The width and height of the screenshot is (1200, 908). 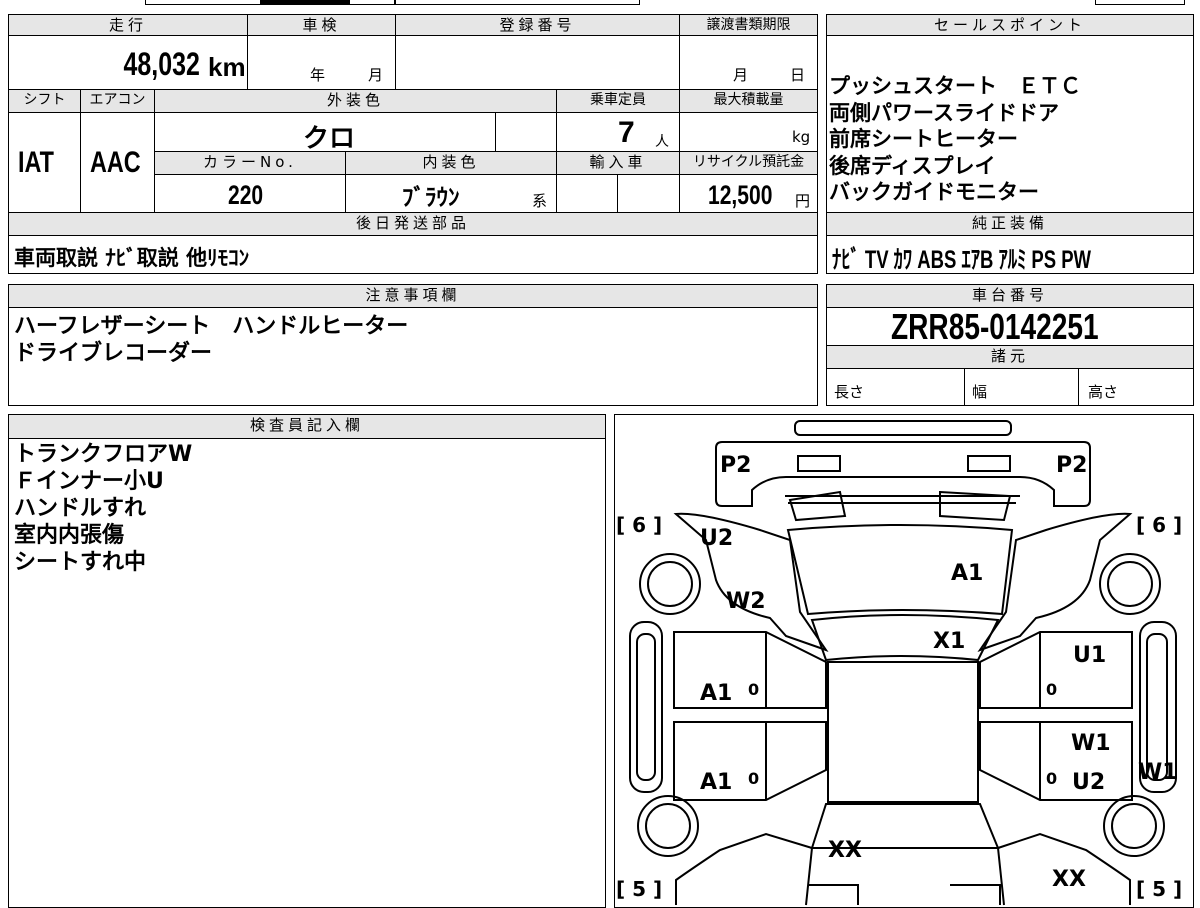 What do you see at coordinates (741, 75) in the screenshot?
I see `transfer-month: 月` at bounding box center [741, 75].